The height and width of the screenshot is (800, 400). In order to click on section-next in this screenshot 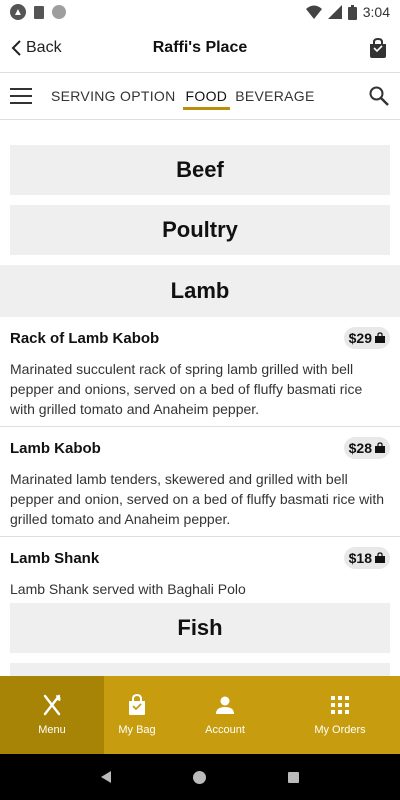, I will do `click(200, 669)`.